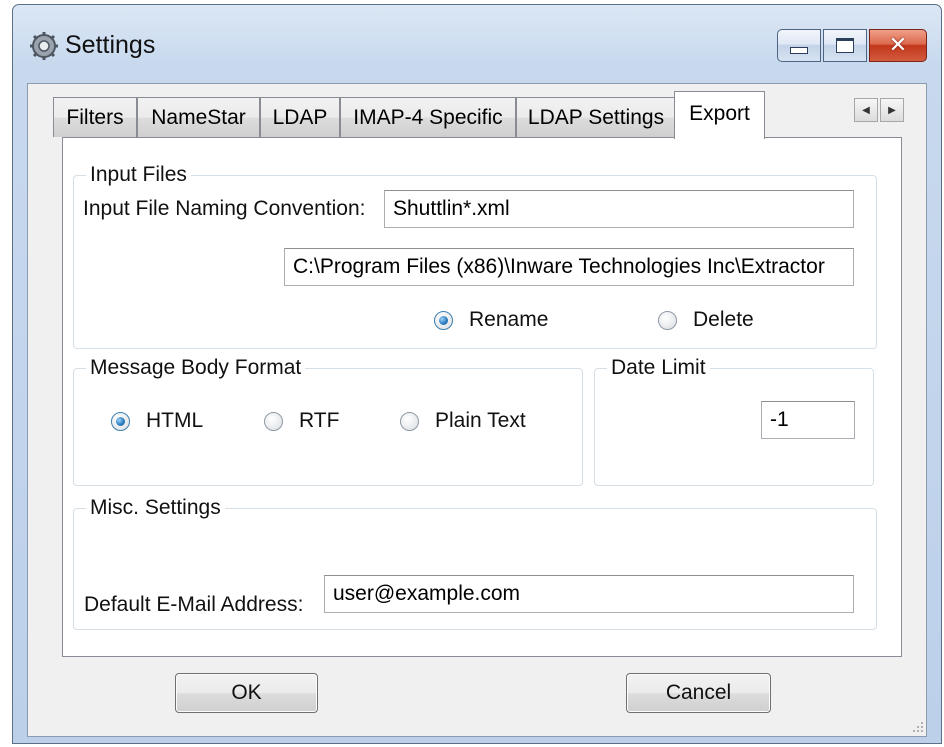 Image resolution: width=944 pixels, height=747 pixels. I want to click on tab-export: Export, so click(719, 115).